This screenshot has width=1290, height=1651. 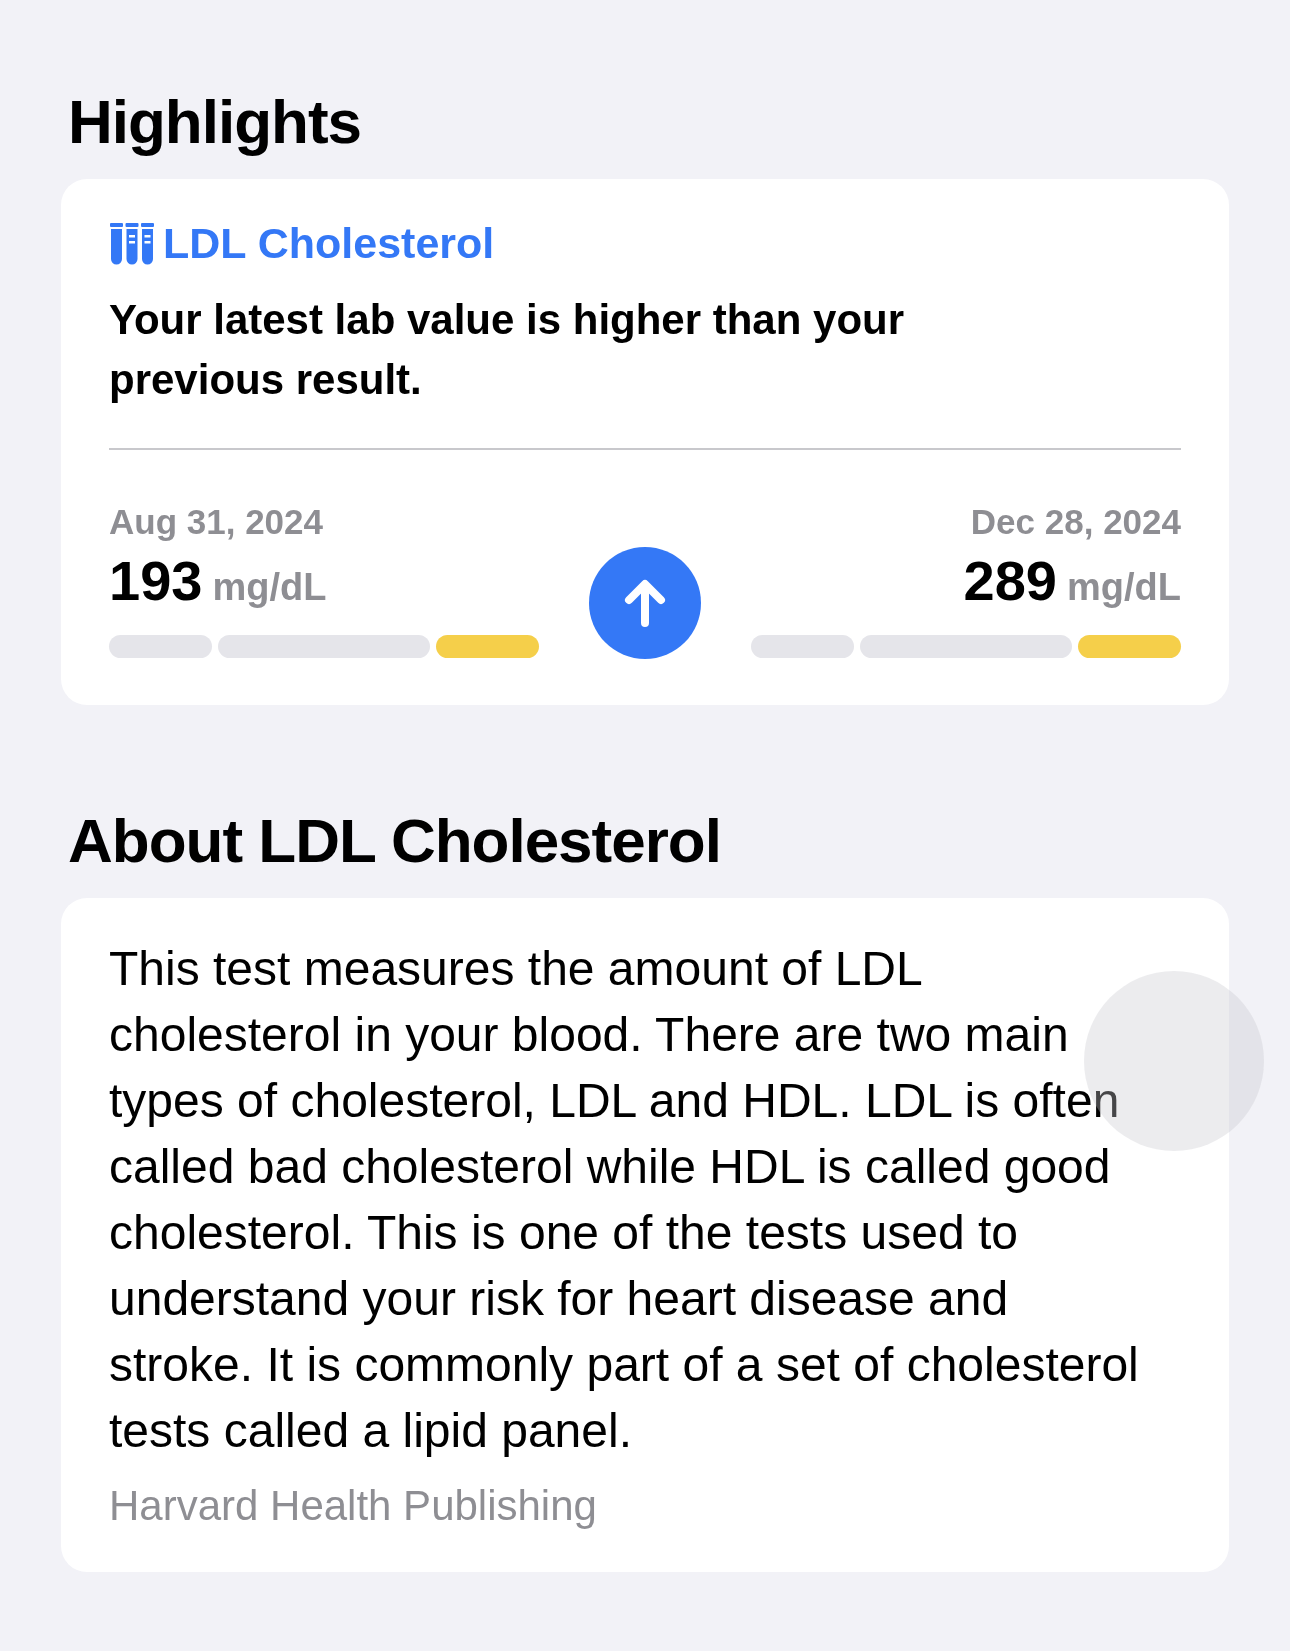 What do you see at coordinates (353, 1506) in the screenshot?
I see `source-text: Harvard Health Publishing` at bounding box center [353, 1506].